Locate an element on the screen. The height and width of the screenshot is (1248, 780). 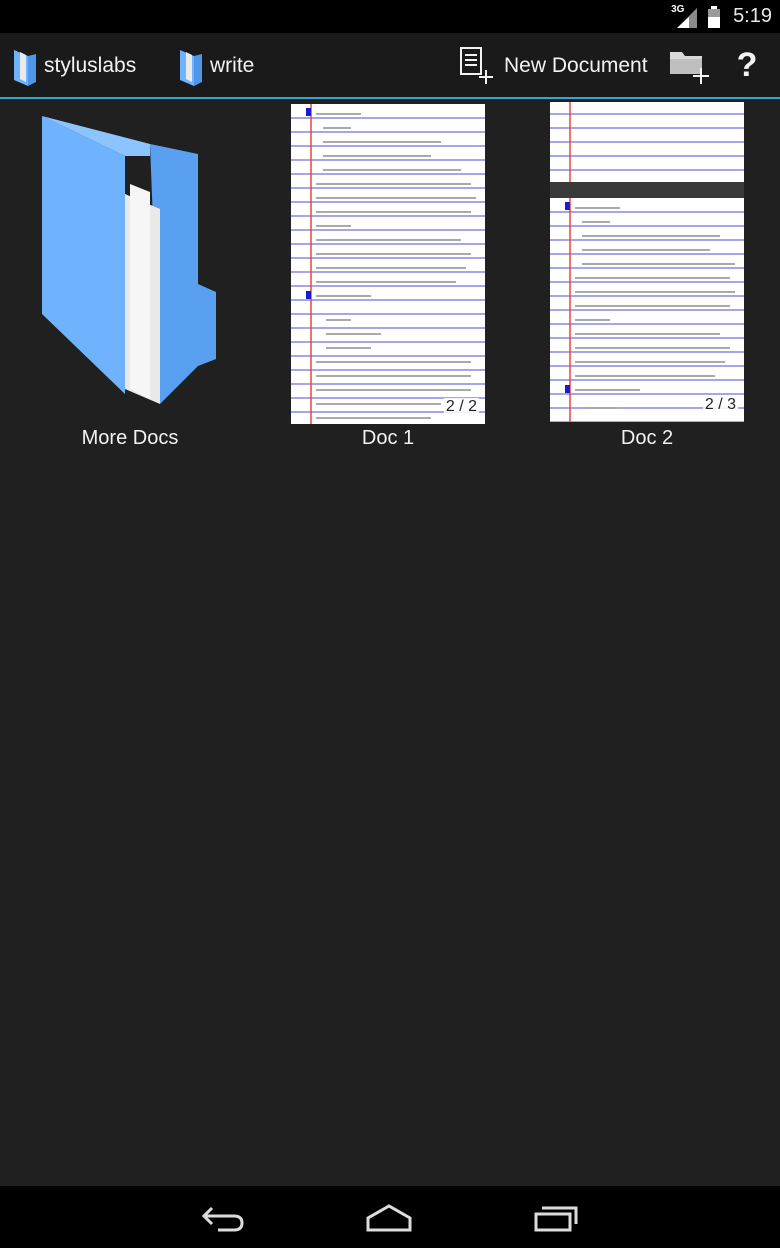
page-count: 2 / 3 is located at coordinates (720, 405).